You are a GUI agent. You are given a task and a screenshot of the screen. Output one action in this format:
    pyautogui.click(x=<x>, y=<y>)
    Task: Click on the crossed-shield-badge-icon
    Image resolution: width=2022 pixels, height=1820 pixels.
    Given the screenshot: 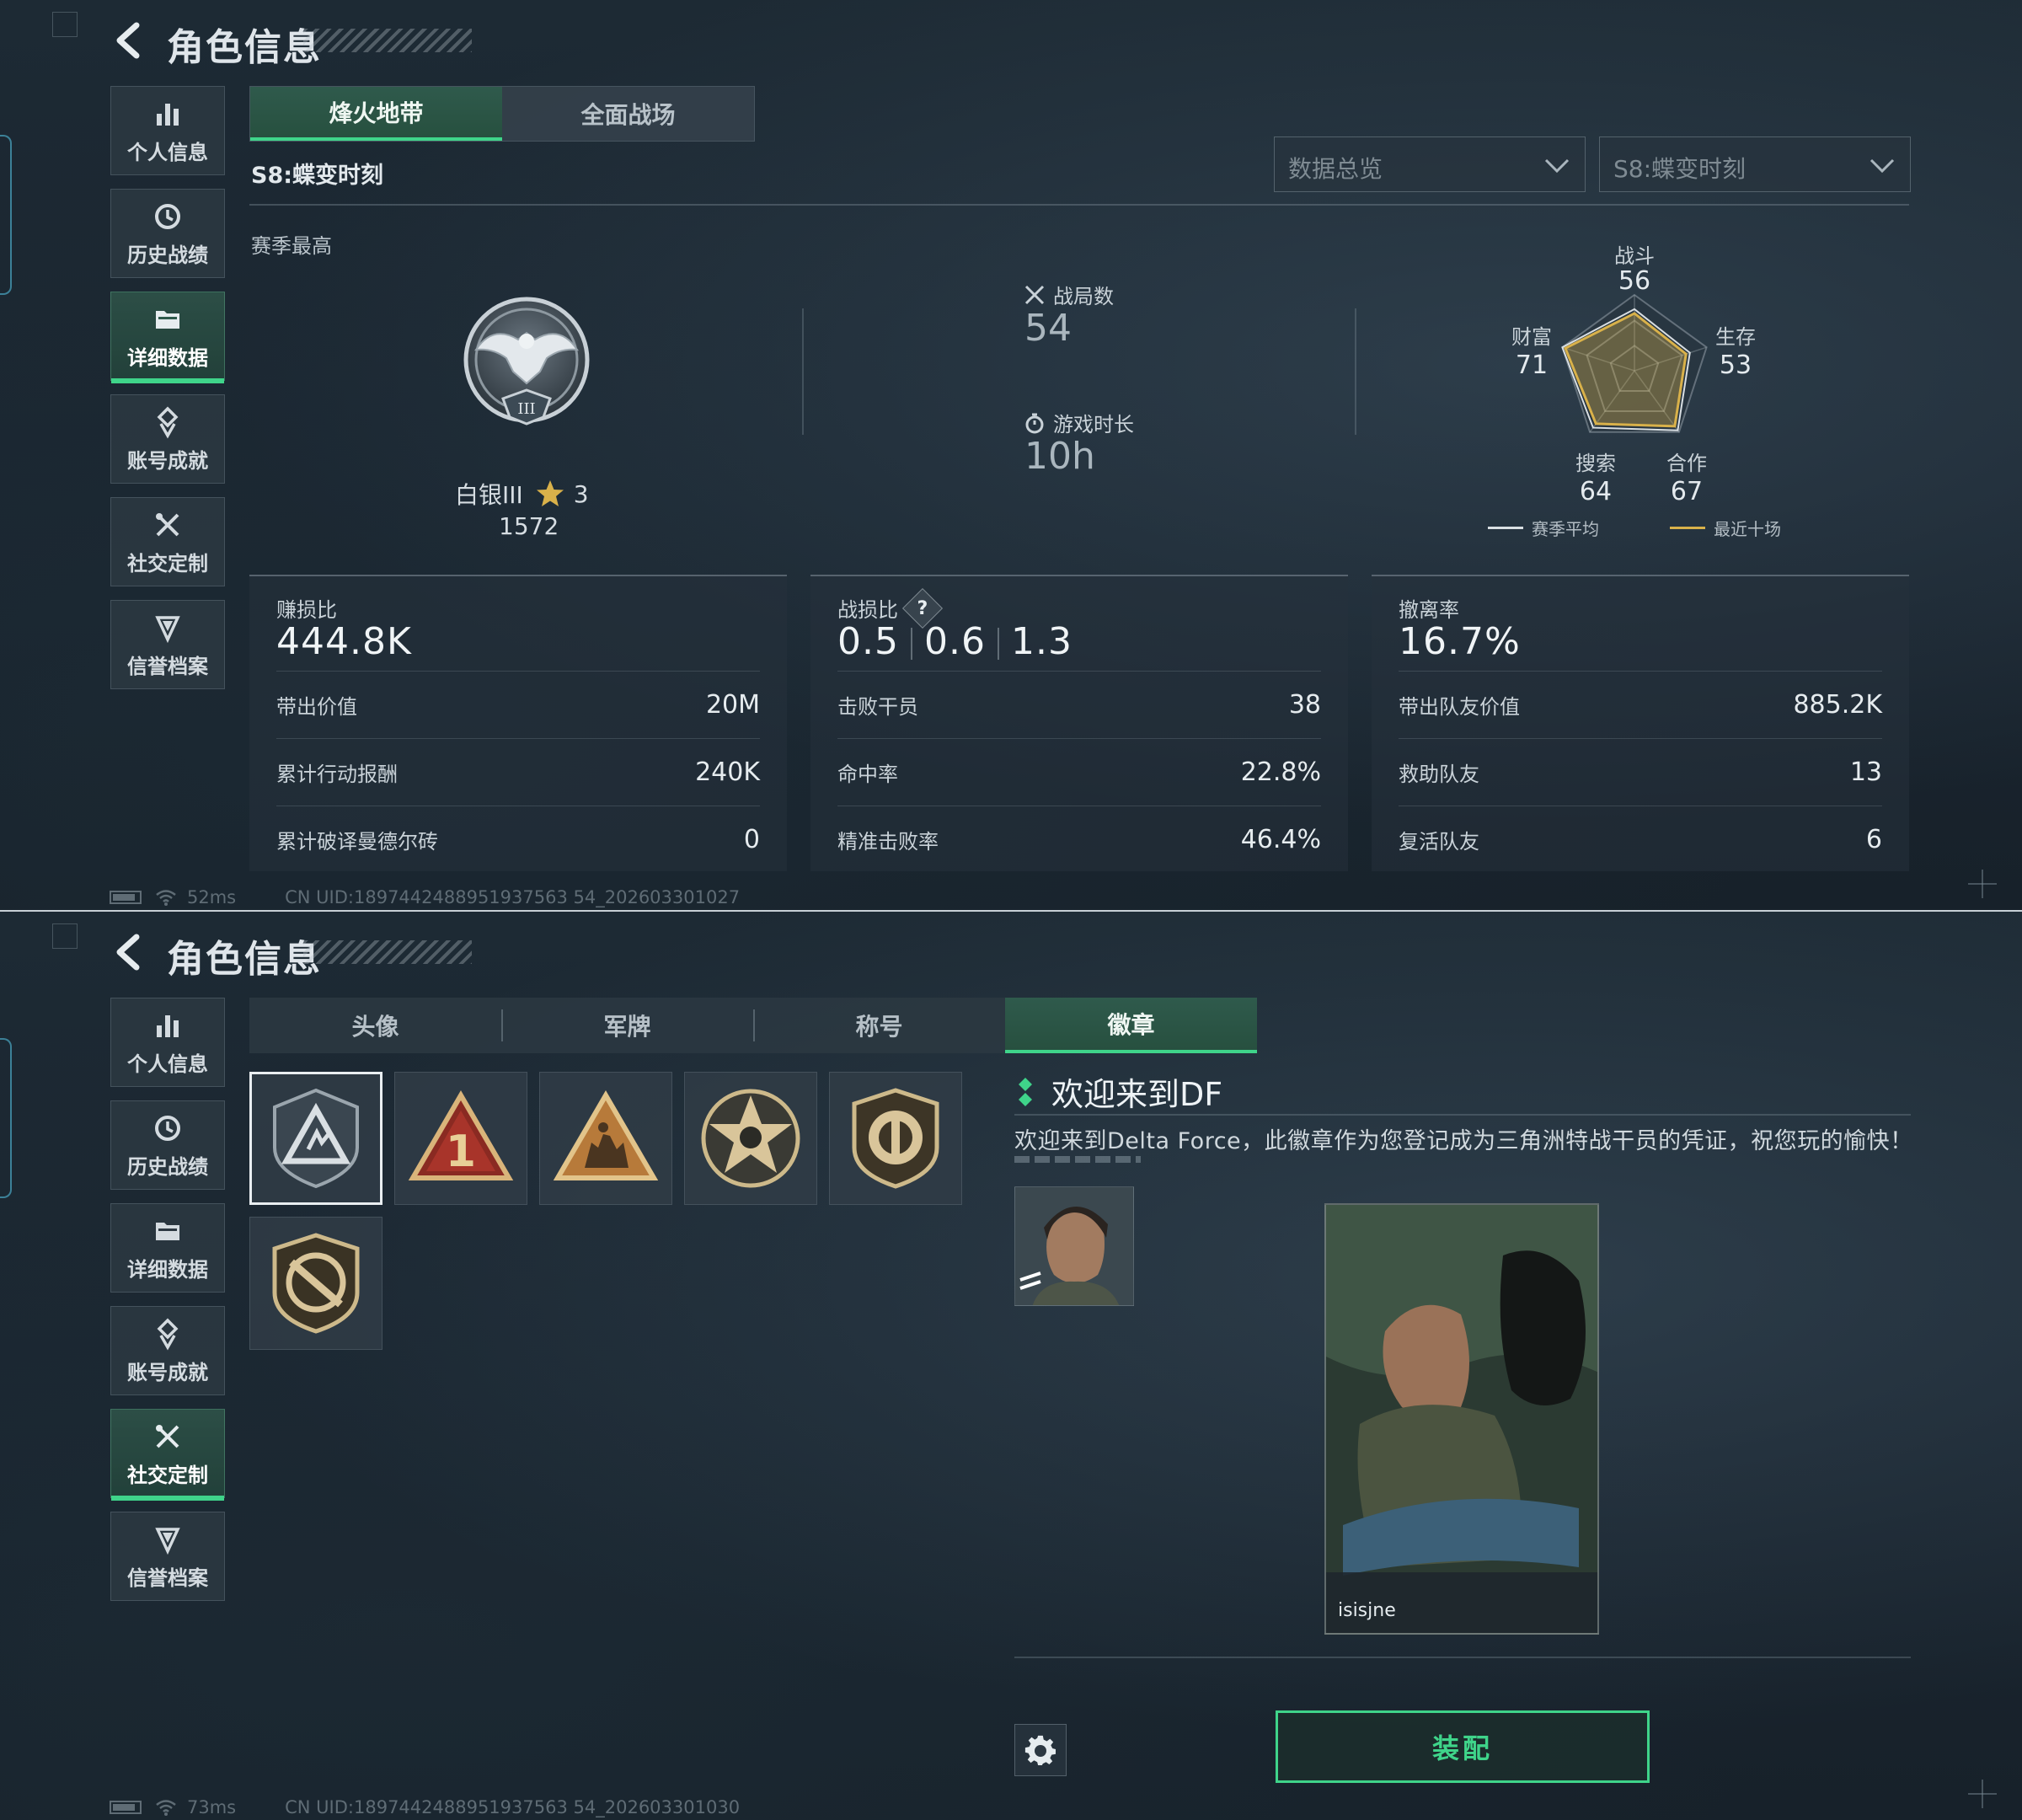 What is the action you would take?
    pyautogui.click(x=316, y=1283)
    